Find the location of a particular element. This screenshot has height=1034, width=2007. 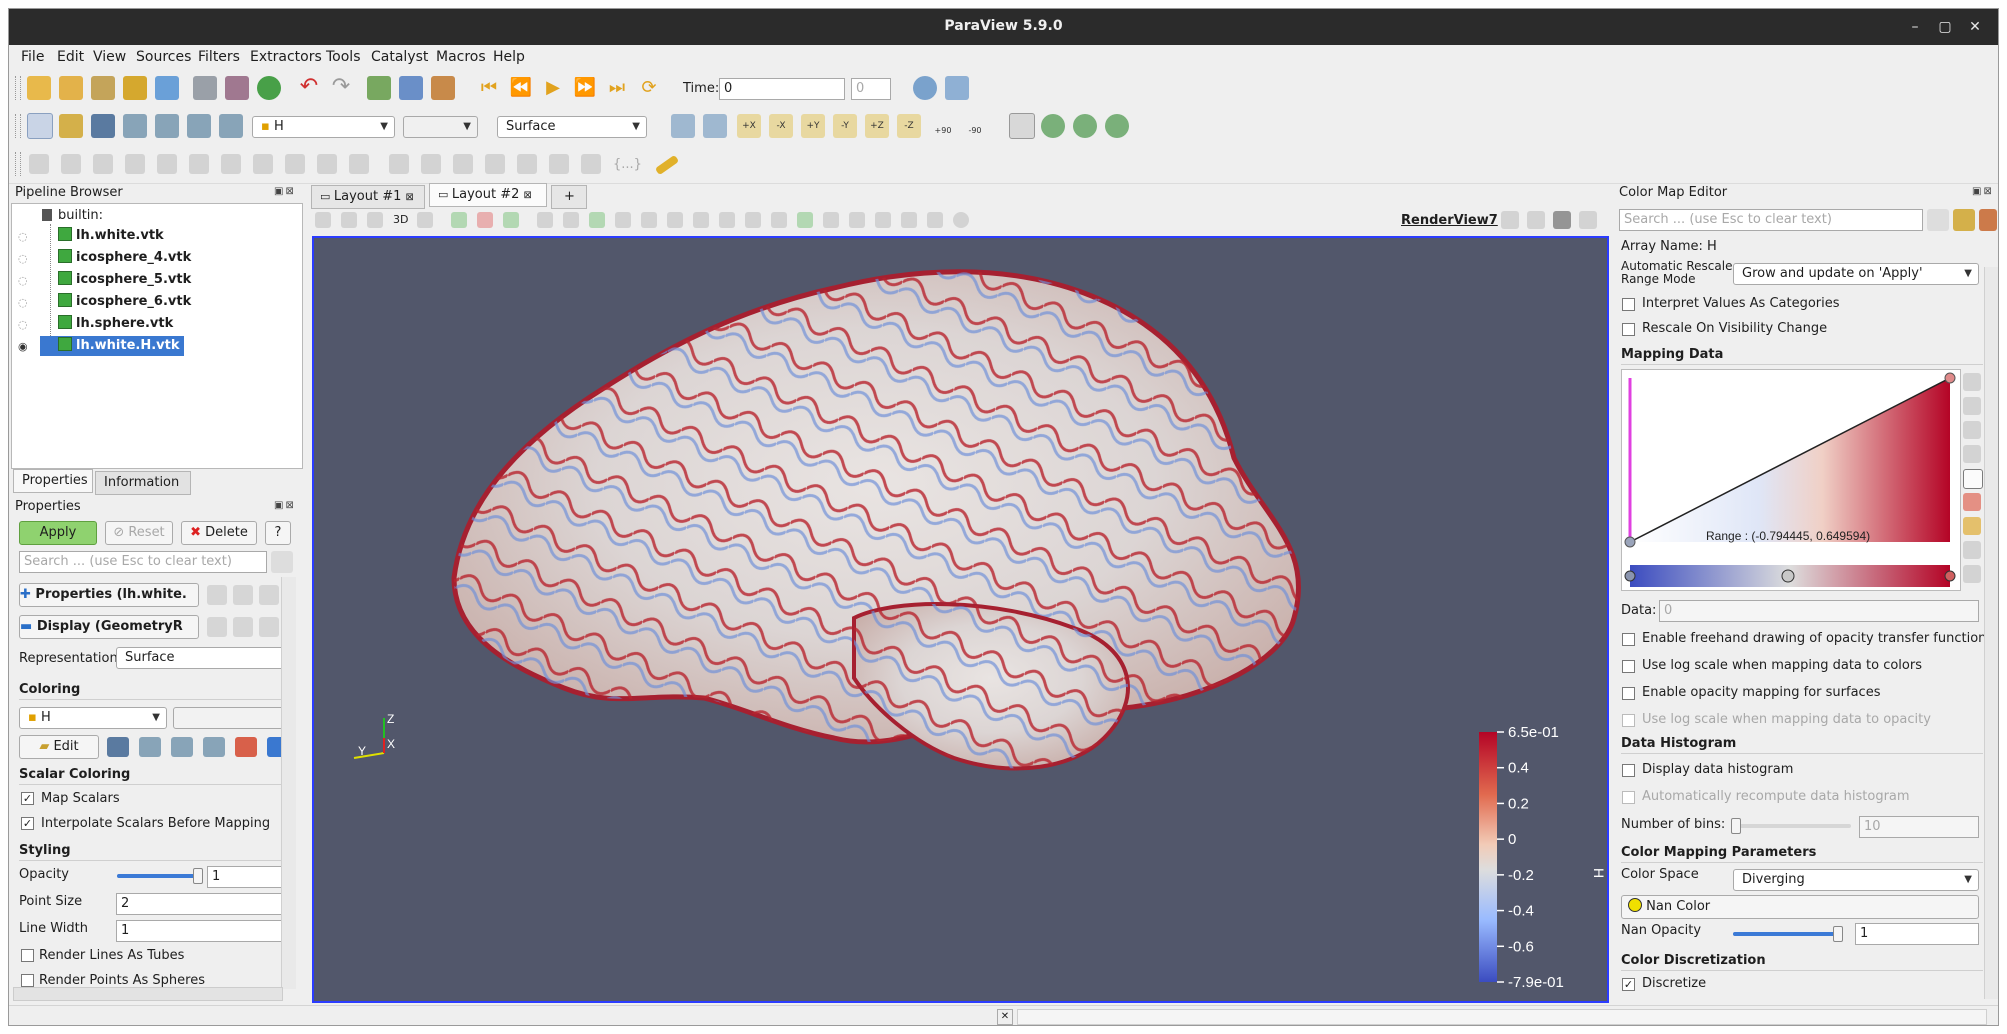

pipeline-item: icosphere_4.vtk is located at coordinates (124, 258).